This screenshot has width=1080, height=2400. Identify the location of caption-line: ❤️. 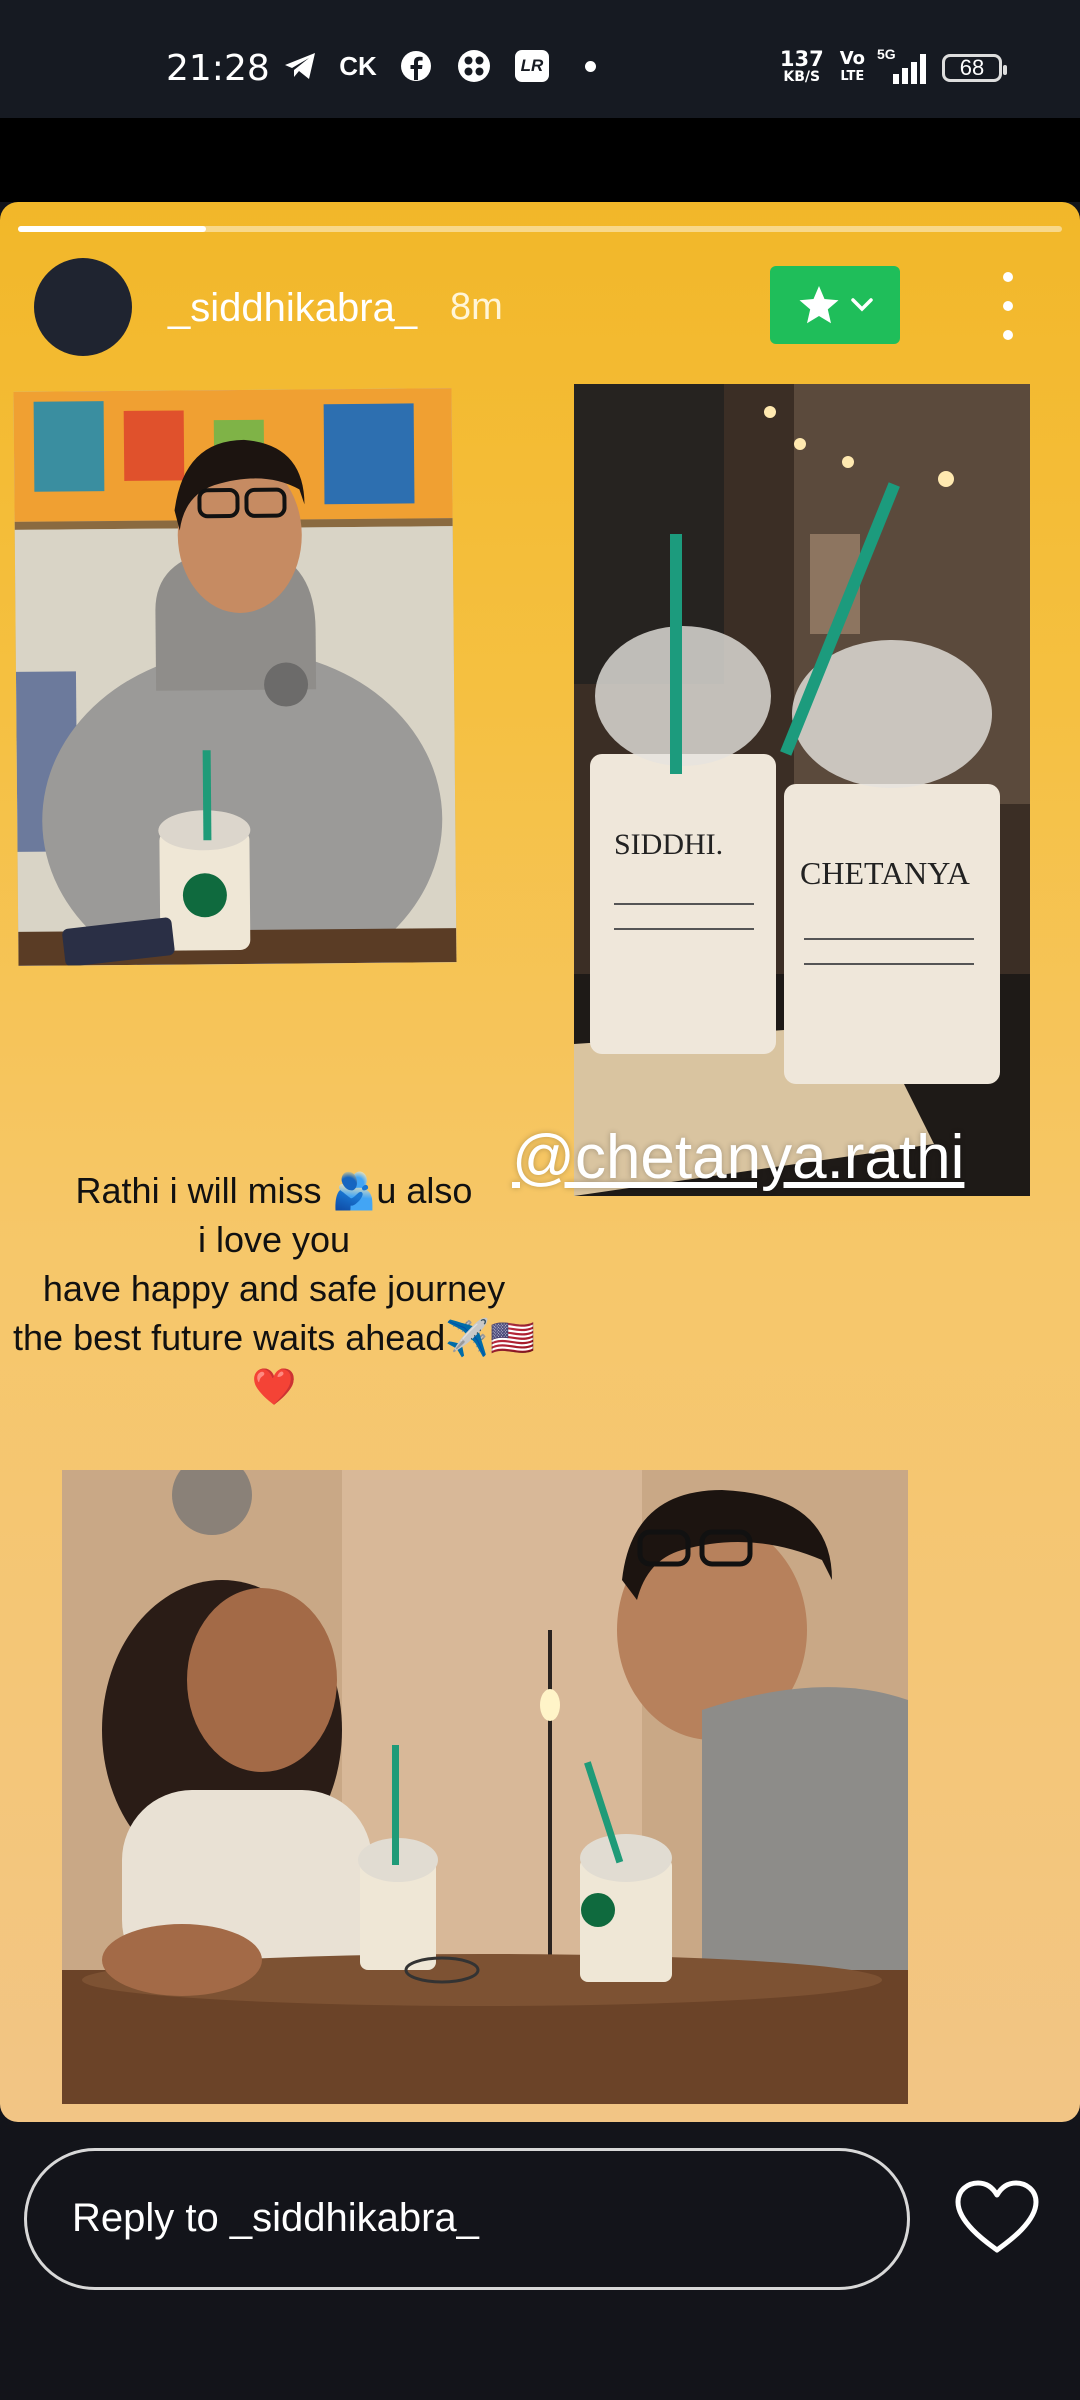
(274, 1386).